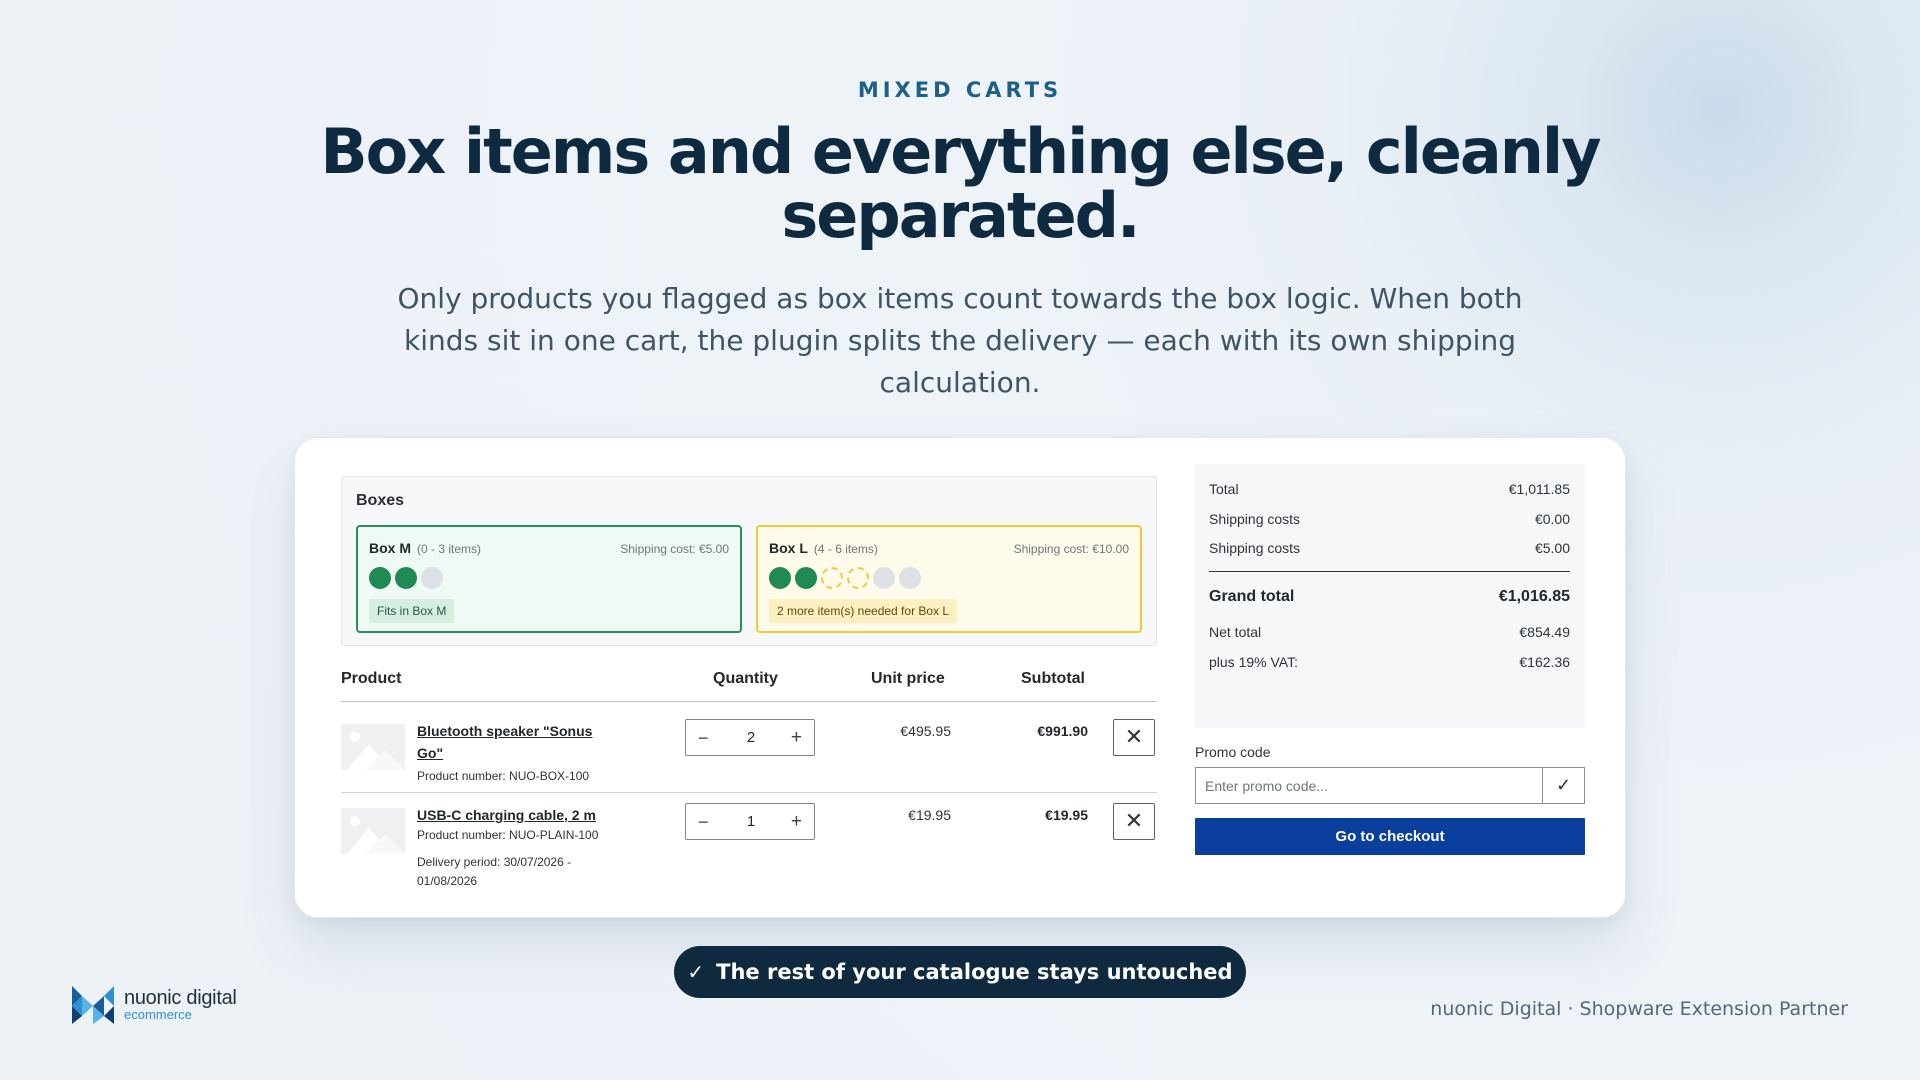 This screenshot has width=1920, height=1080. Describe the element at coordinates (1389, 489) in the screenshot. I see `summary-total: Total €1,011.85` at that location.